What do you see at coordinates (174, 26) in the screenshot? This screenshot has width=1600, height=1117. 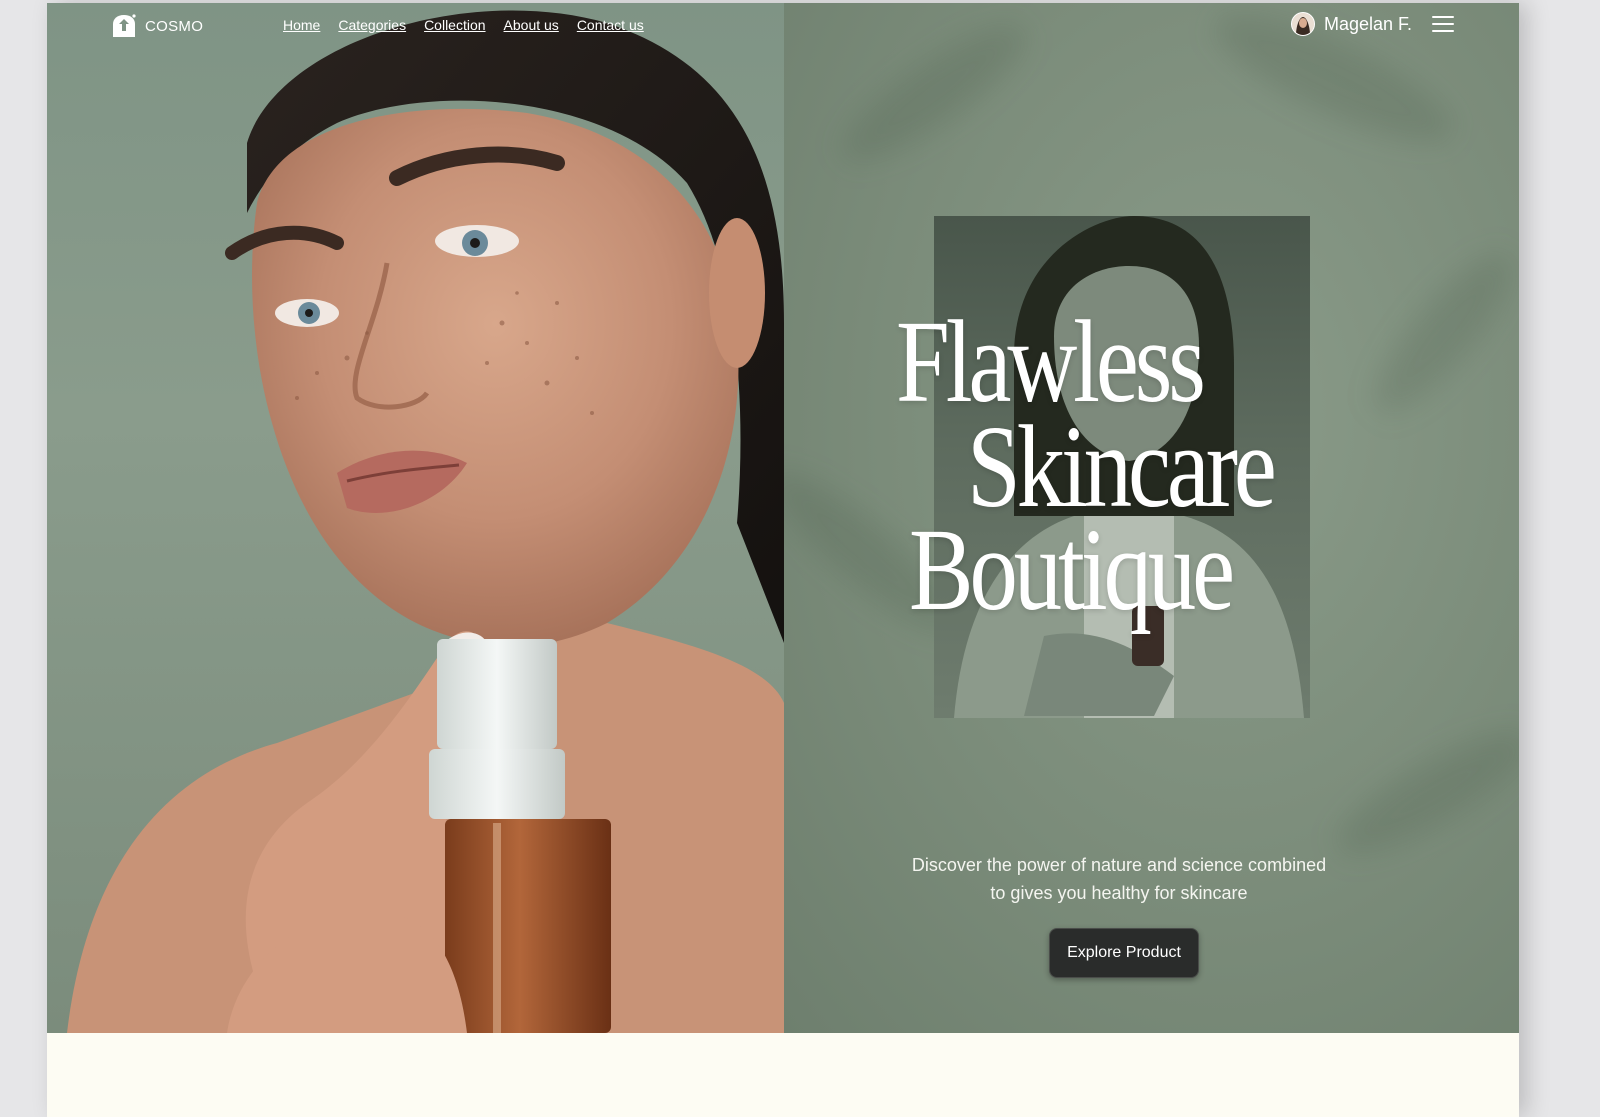 I see `brand-name: COSMO` at bounding box center [174, 26].